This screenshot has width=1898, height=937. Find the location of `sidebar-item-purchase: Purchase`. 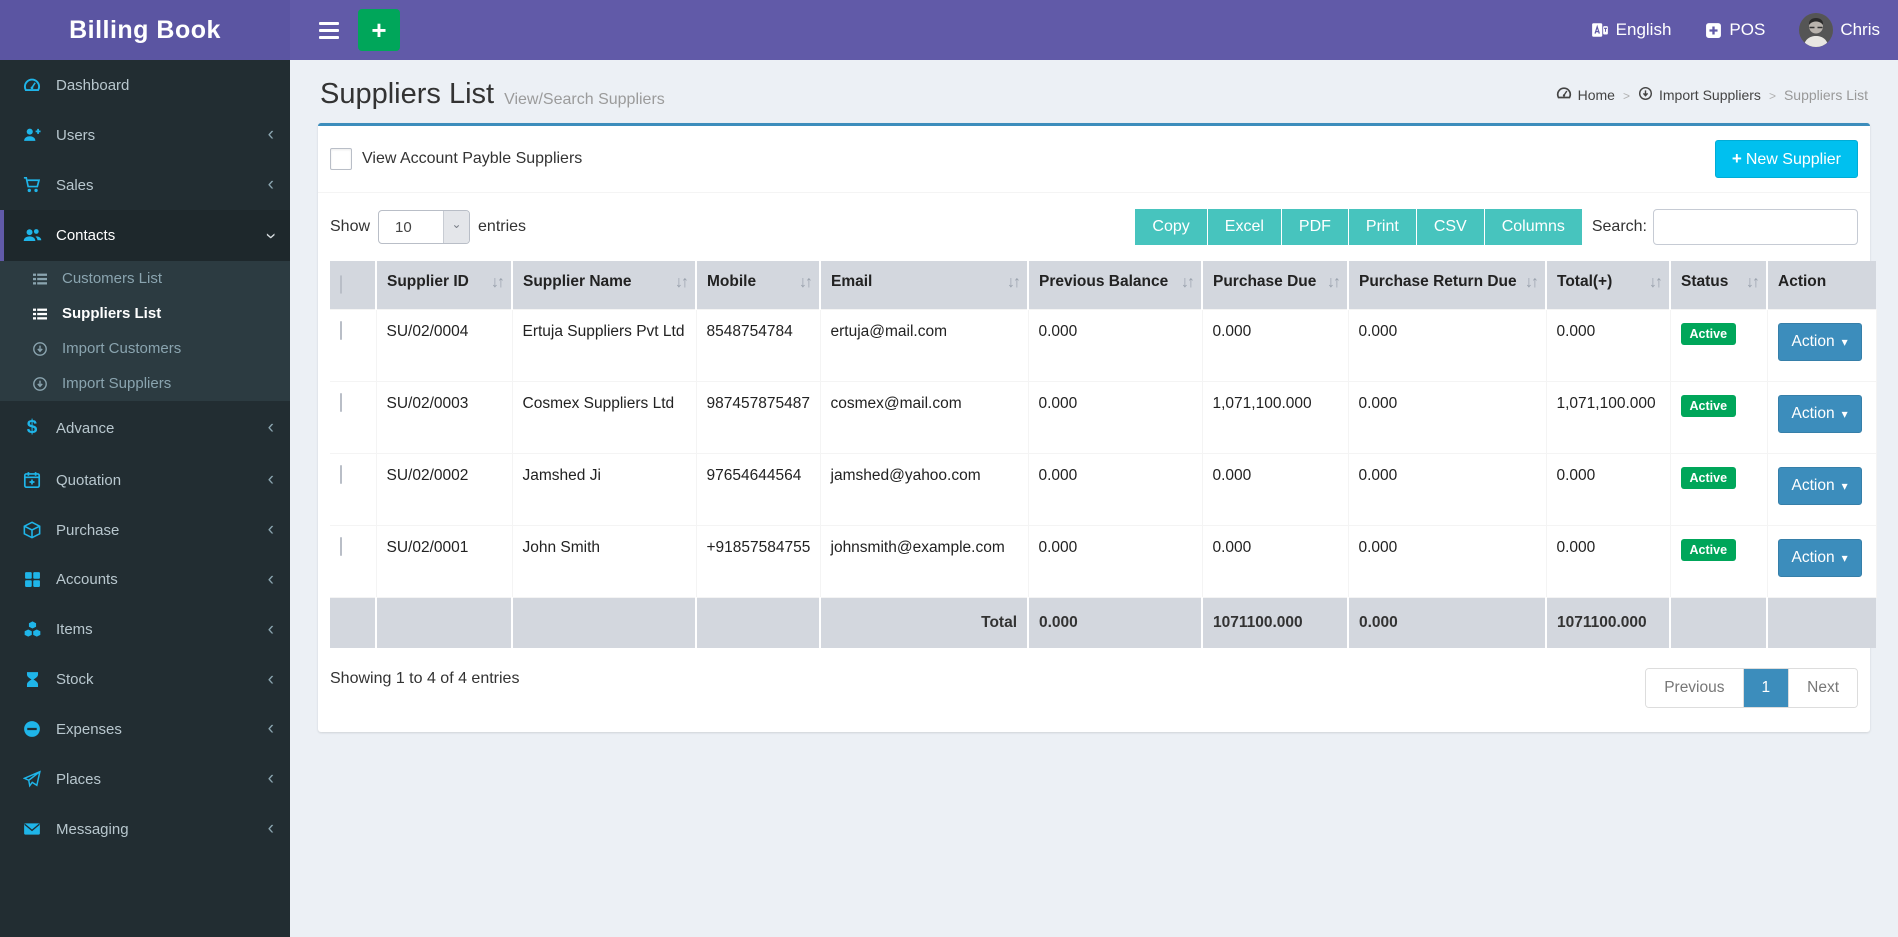

sidebar-item-purchase: Purchase is located at coordinates (145, 530).